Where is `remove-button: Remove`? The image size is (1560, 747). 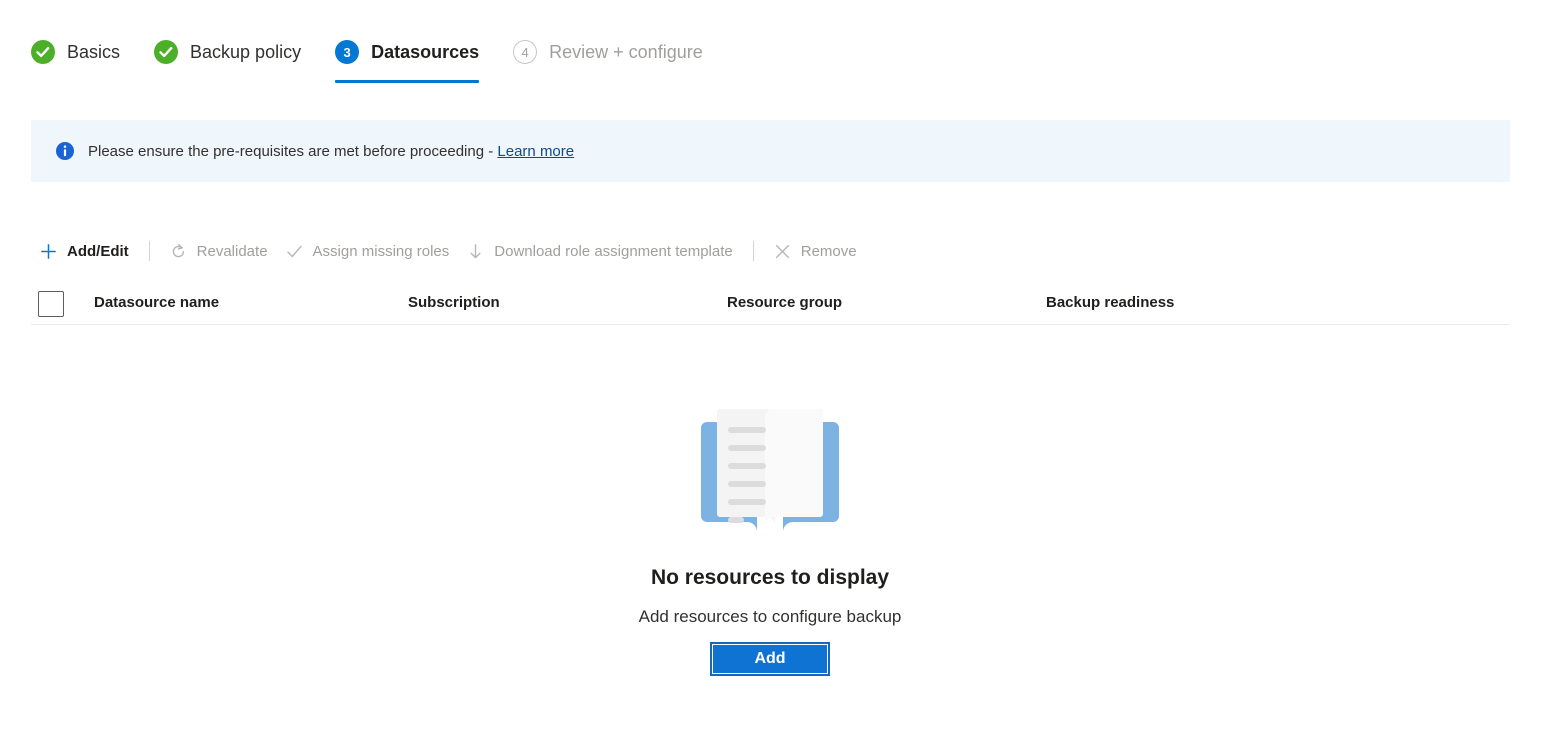
remove-button: Remove is located at coordinates (815, 251).